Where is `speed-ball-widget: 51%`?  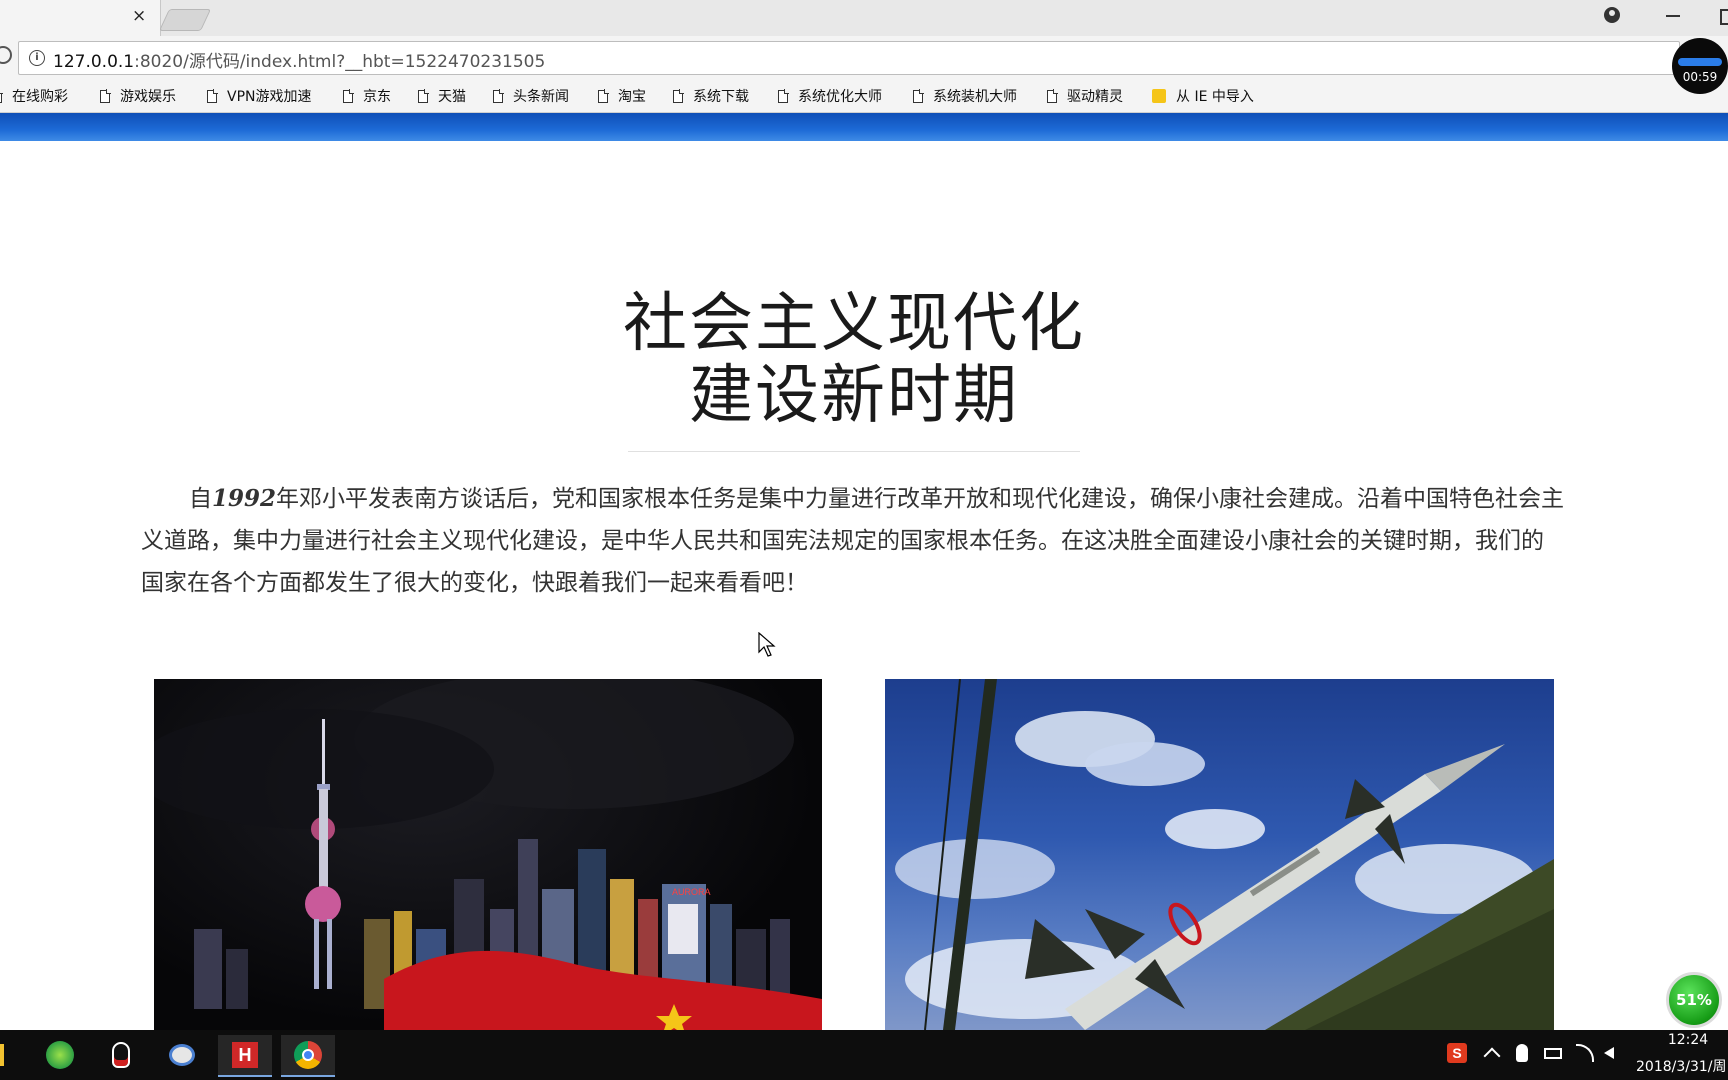
speed-ball-widget: 51% is located at coordinates (1694, 1000).